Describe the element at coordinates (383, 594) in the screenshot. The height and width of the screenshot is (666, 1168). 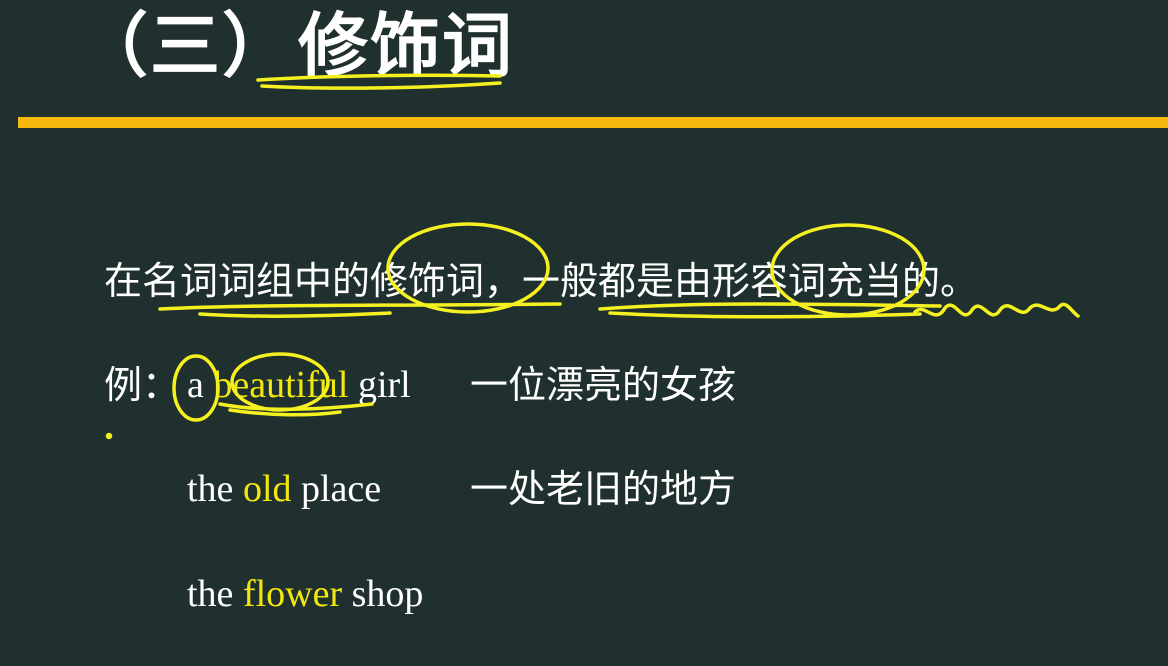
I see `example-3-after: shop` at that location.